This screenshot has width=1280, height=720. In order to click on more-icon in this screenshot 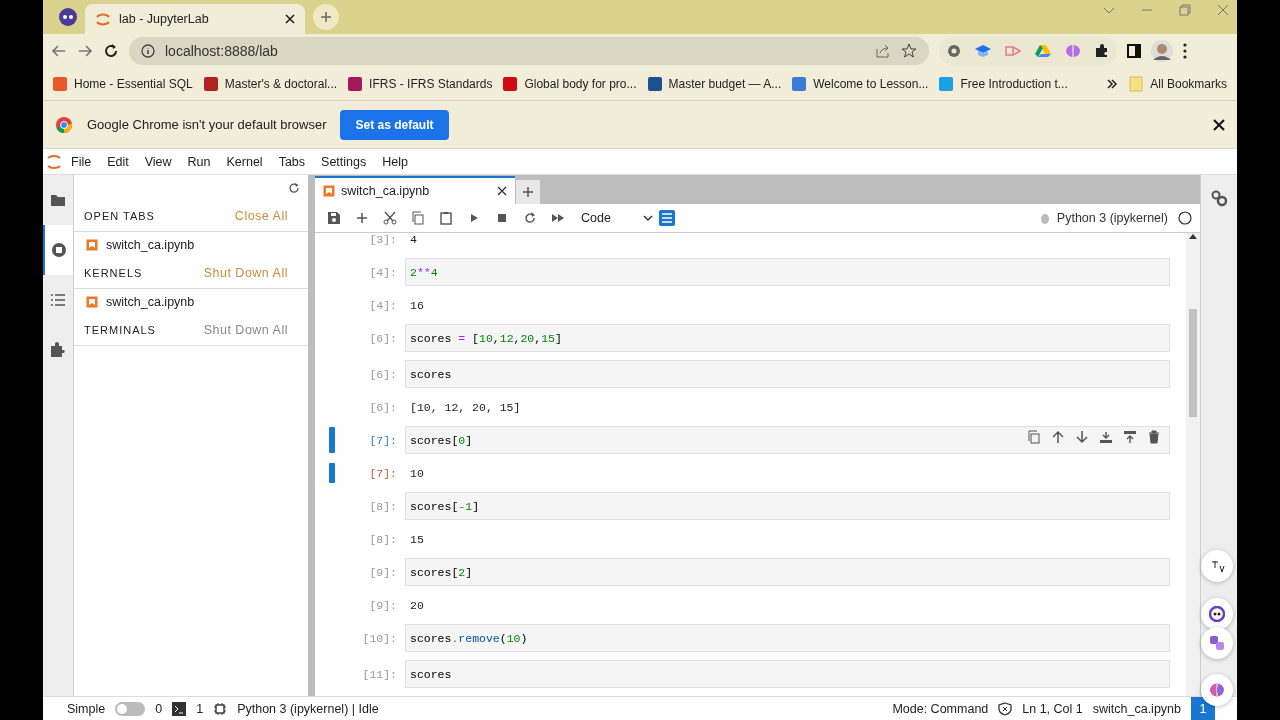, I will do `click(1185, 51)`.